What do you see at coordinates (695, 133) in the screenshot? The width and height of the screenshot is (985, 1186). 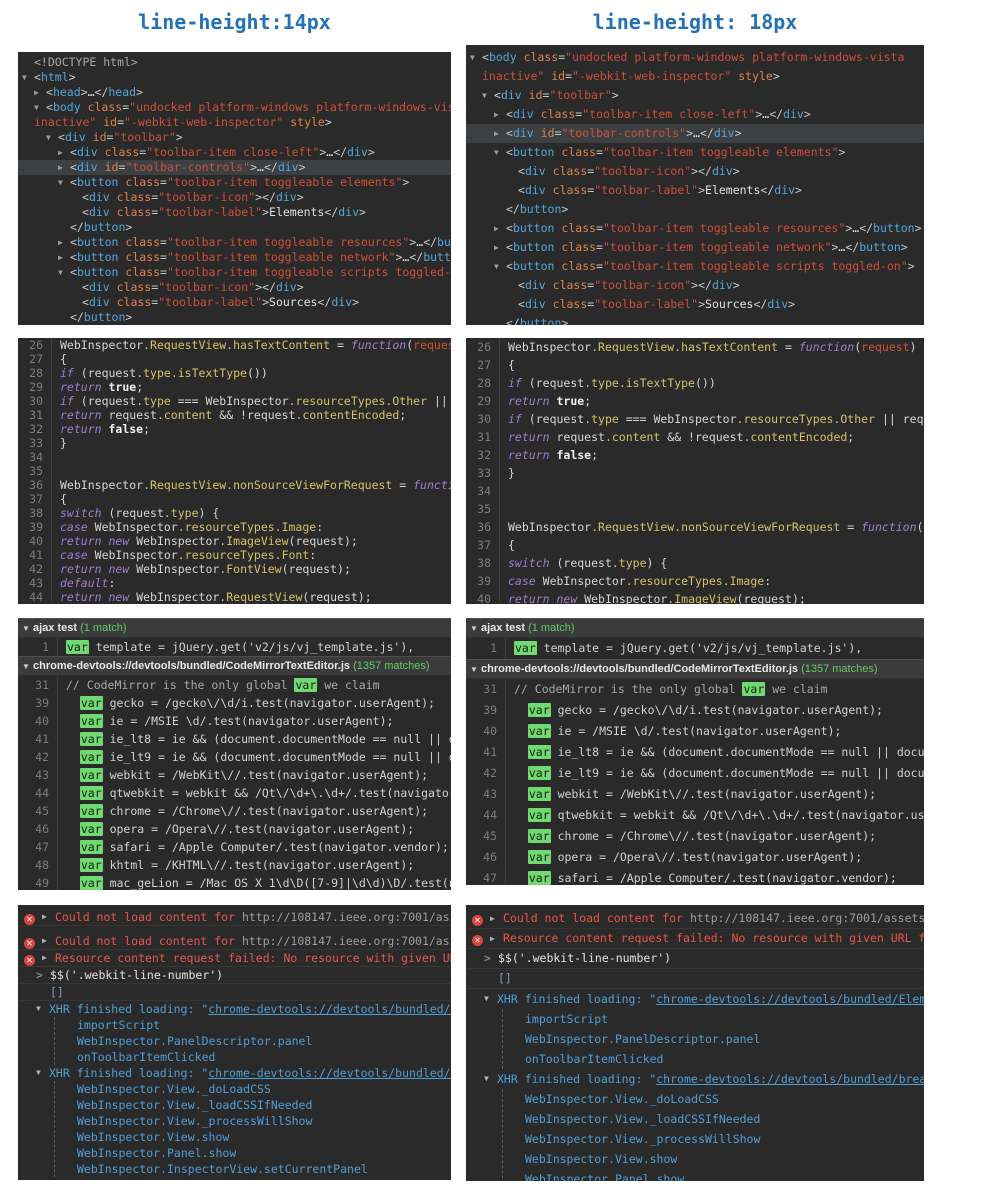 I see `dom-tree-row-selected: ▶ <div id="toolbar-controls">…</div>` at bounding box center [695, 133].